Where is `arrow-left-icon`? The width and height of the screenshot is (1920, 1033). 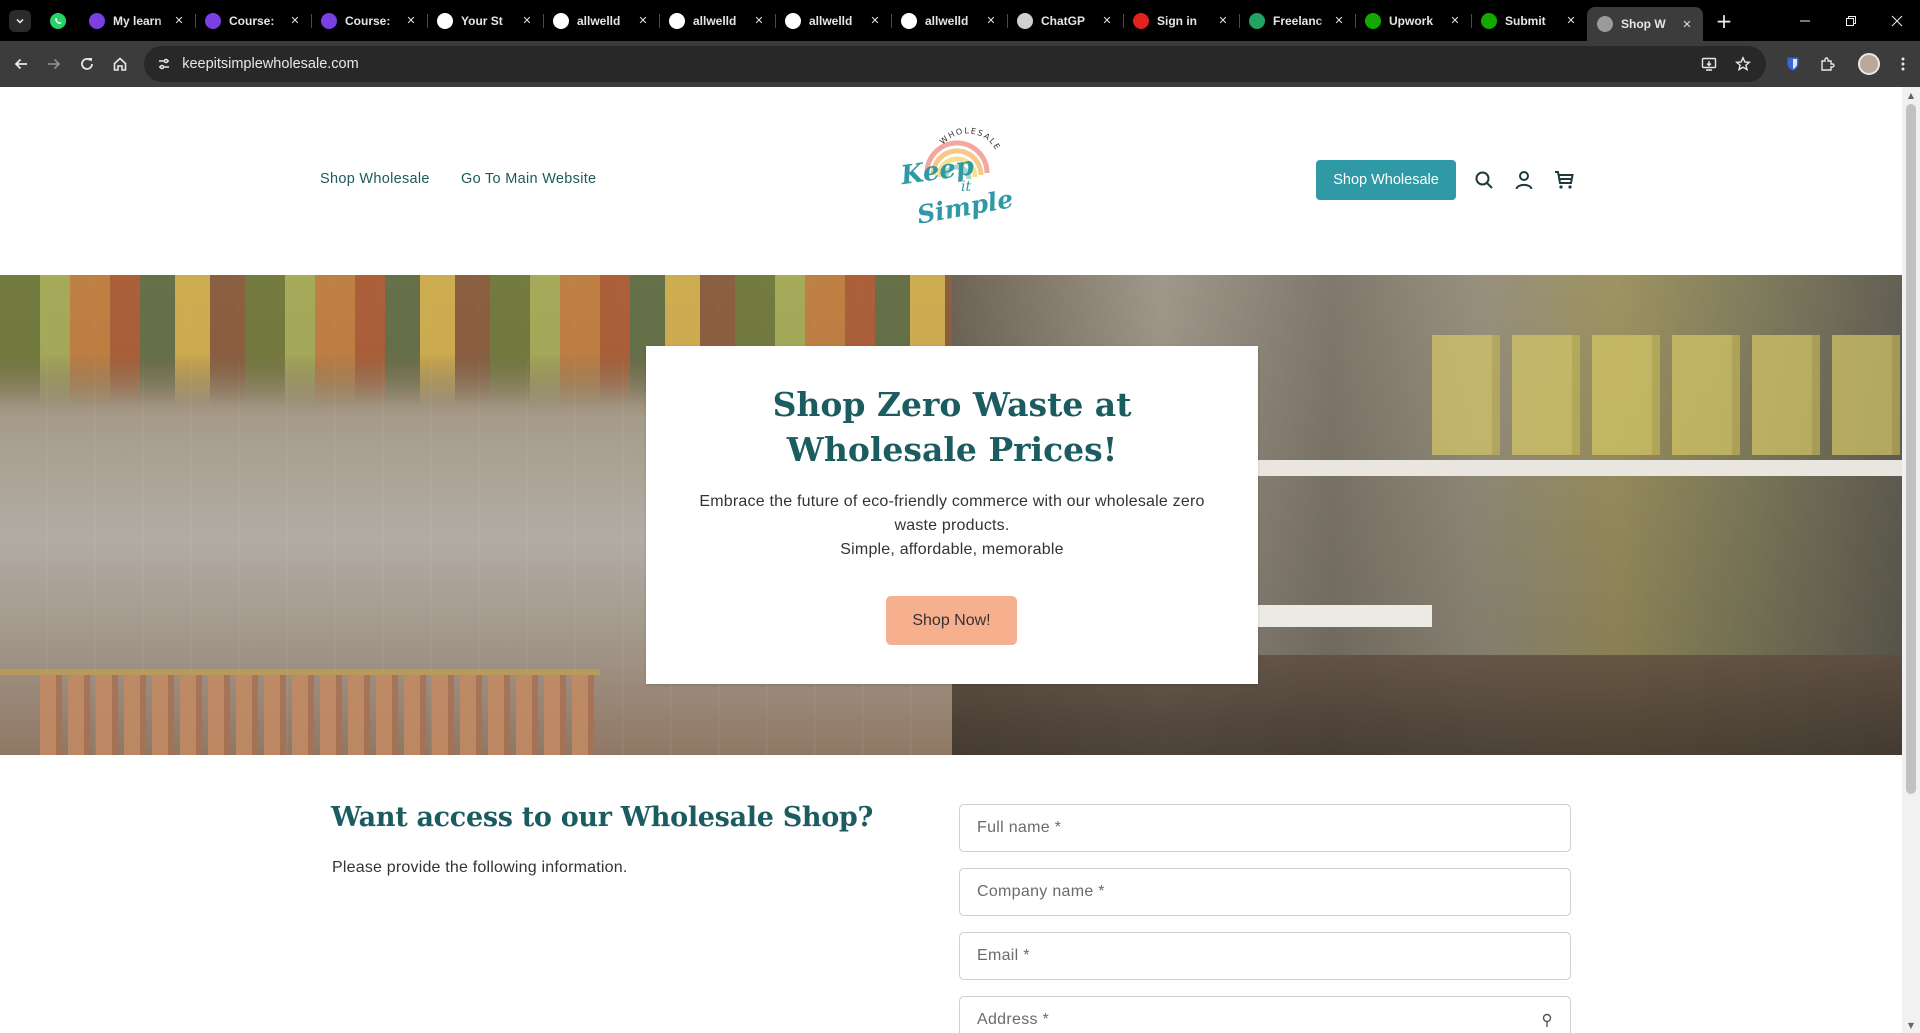 arrow-left-icon is located at coordinates (20, 64).